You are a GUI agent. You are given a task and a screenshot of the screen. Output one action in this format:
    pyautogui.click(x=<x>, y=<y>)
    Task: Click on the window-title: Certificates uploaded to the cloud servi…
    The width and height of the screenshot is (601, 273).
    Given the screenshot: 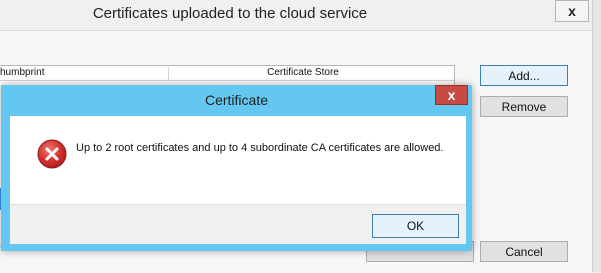 What is the action you would take?
    pyautogui.click(x=230, y=13)
    